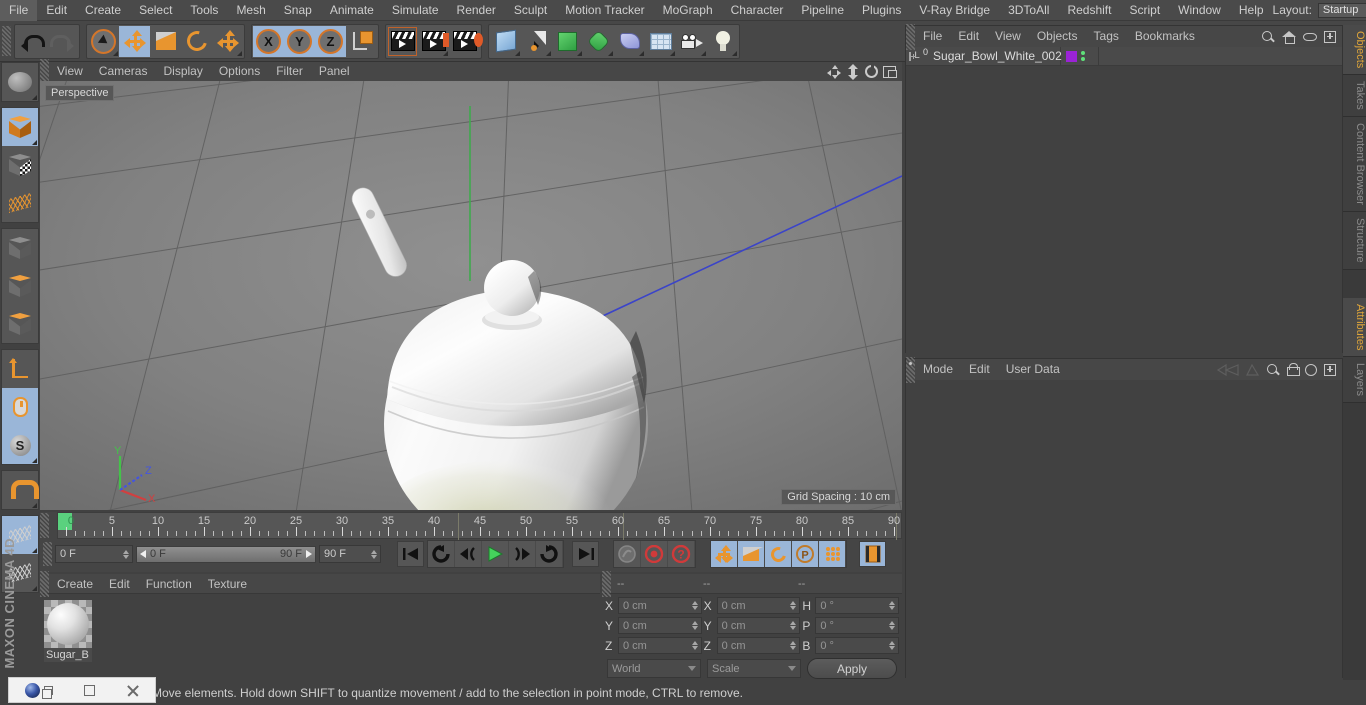 The width and height of the screenshot is (1366, 705). What do you see at coordinates (853, 71) in the screenshot?
I see `zoom-view-icon` at bounding box center [853, 71].